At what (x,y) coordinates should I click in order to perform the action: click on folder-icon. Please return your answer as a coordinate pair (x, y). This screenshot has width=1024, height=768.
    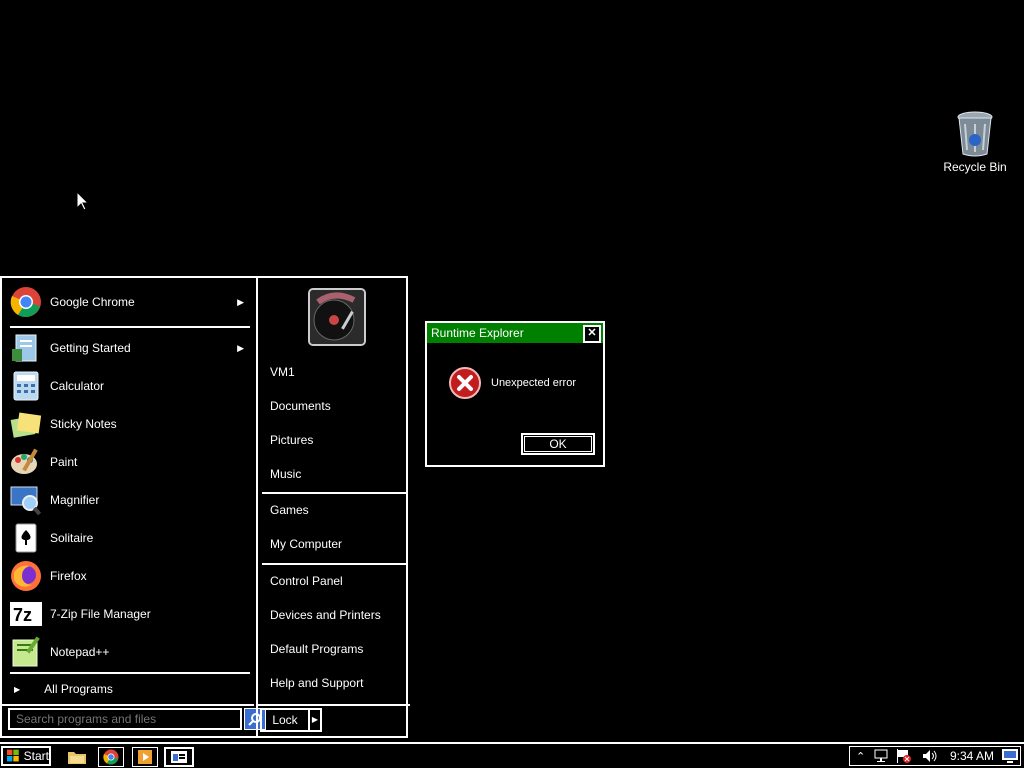
    Looking at the image, I should click on (77, 758).